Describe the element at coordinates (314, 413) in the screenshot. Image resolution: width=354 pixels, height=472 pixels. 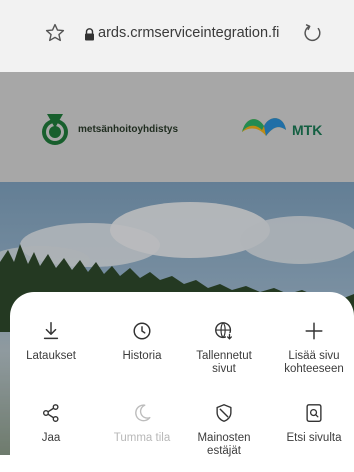
I see `find-on-page-icon` at that location.